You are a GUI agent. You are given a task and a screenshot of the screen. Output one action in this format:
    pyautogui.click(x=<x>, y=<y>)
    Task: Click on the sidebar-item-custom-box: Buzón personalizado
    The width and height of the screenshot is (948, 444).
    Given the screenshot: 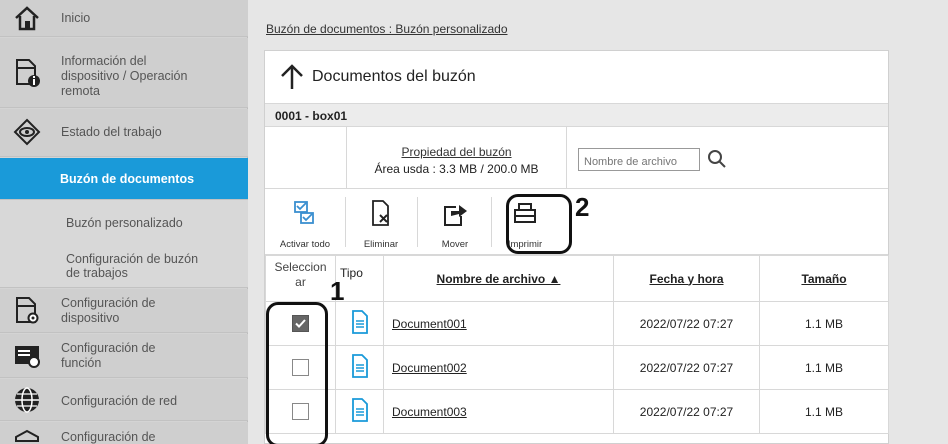 What is the action you would take?
    pyautogui.click(x=124, y=223)
    